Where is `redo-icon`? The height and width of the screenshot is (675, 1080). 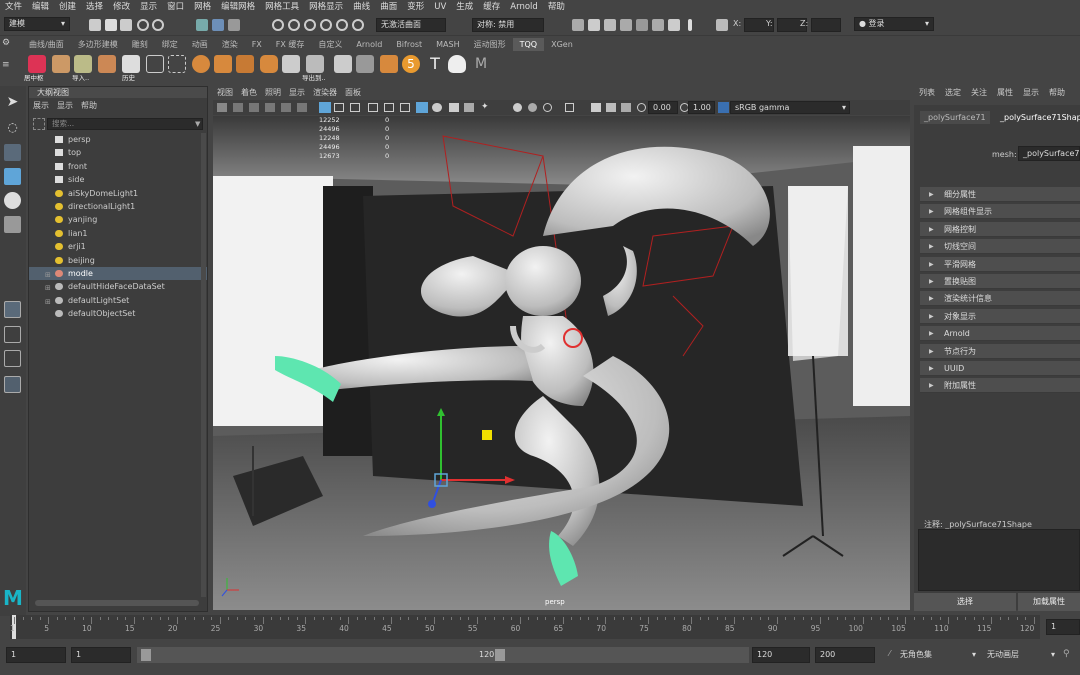 redo-icon is located at coordinates (158, 25).